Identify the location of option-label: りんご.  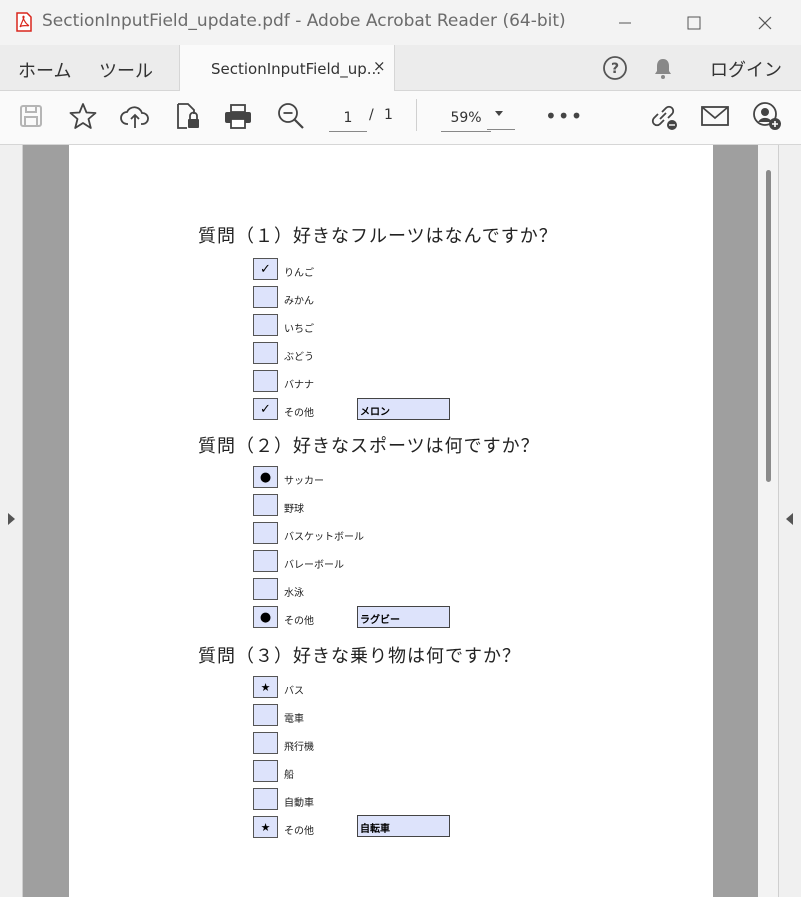
(299, 273).